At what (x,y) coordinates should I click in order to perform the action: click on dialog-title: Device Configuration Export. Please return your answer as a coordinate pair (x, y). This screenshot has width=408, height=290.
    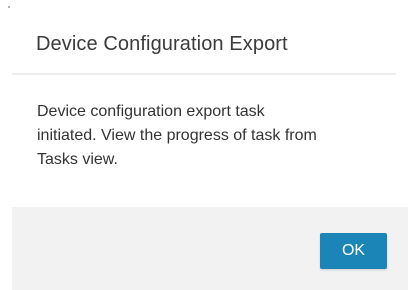
    Looking at the image, I should click on (162, 44).